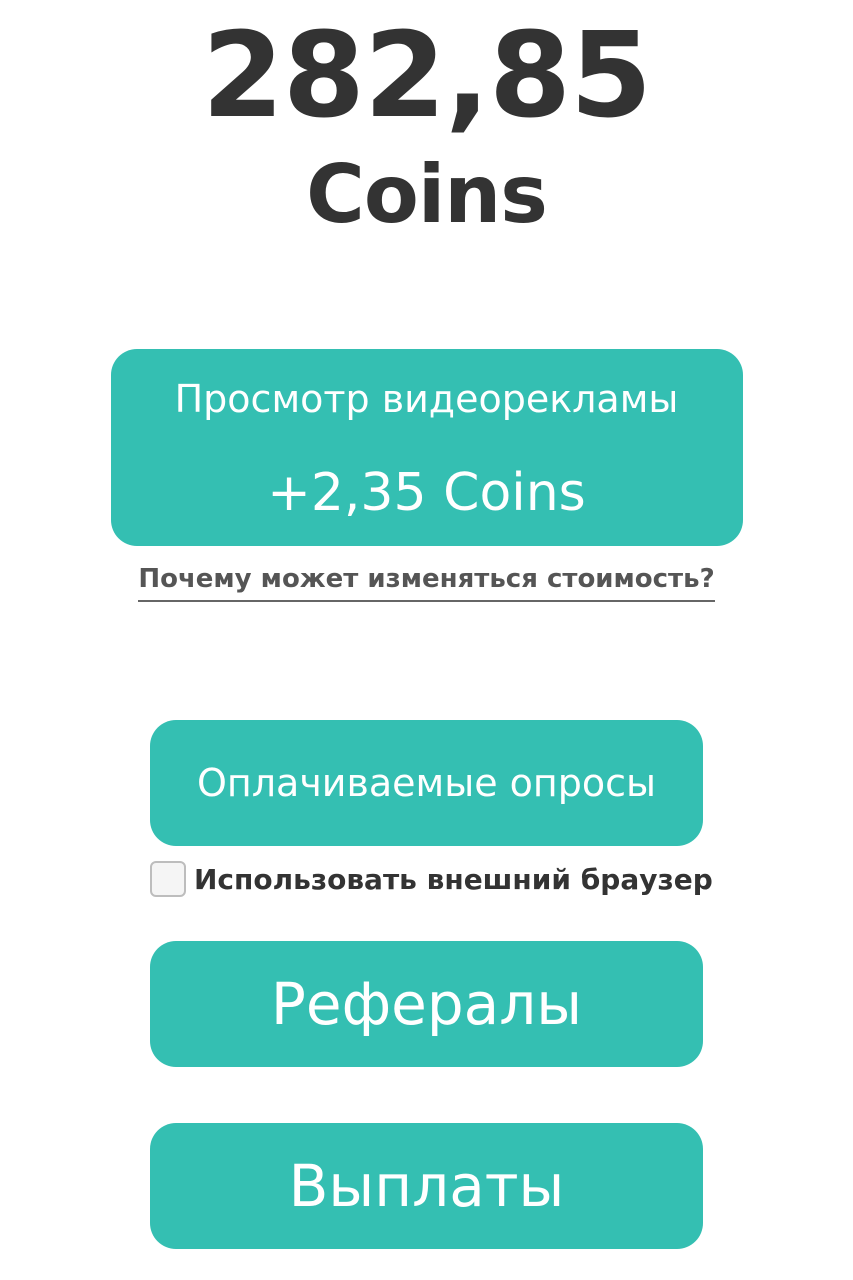 The image size is (853, 1280). I want to click on price-change-info-link-wrapper: Почему может изменяться стоимость?, so click(426, 581).